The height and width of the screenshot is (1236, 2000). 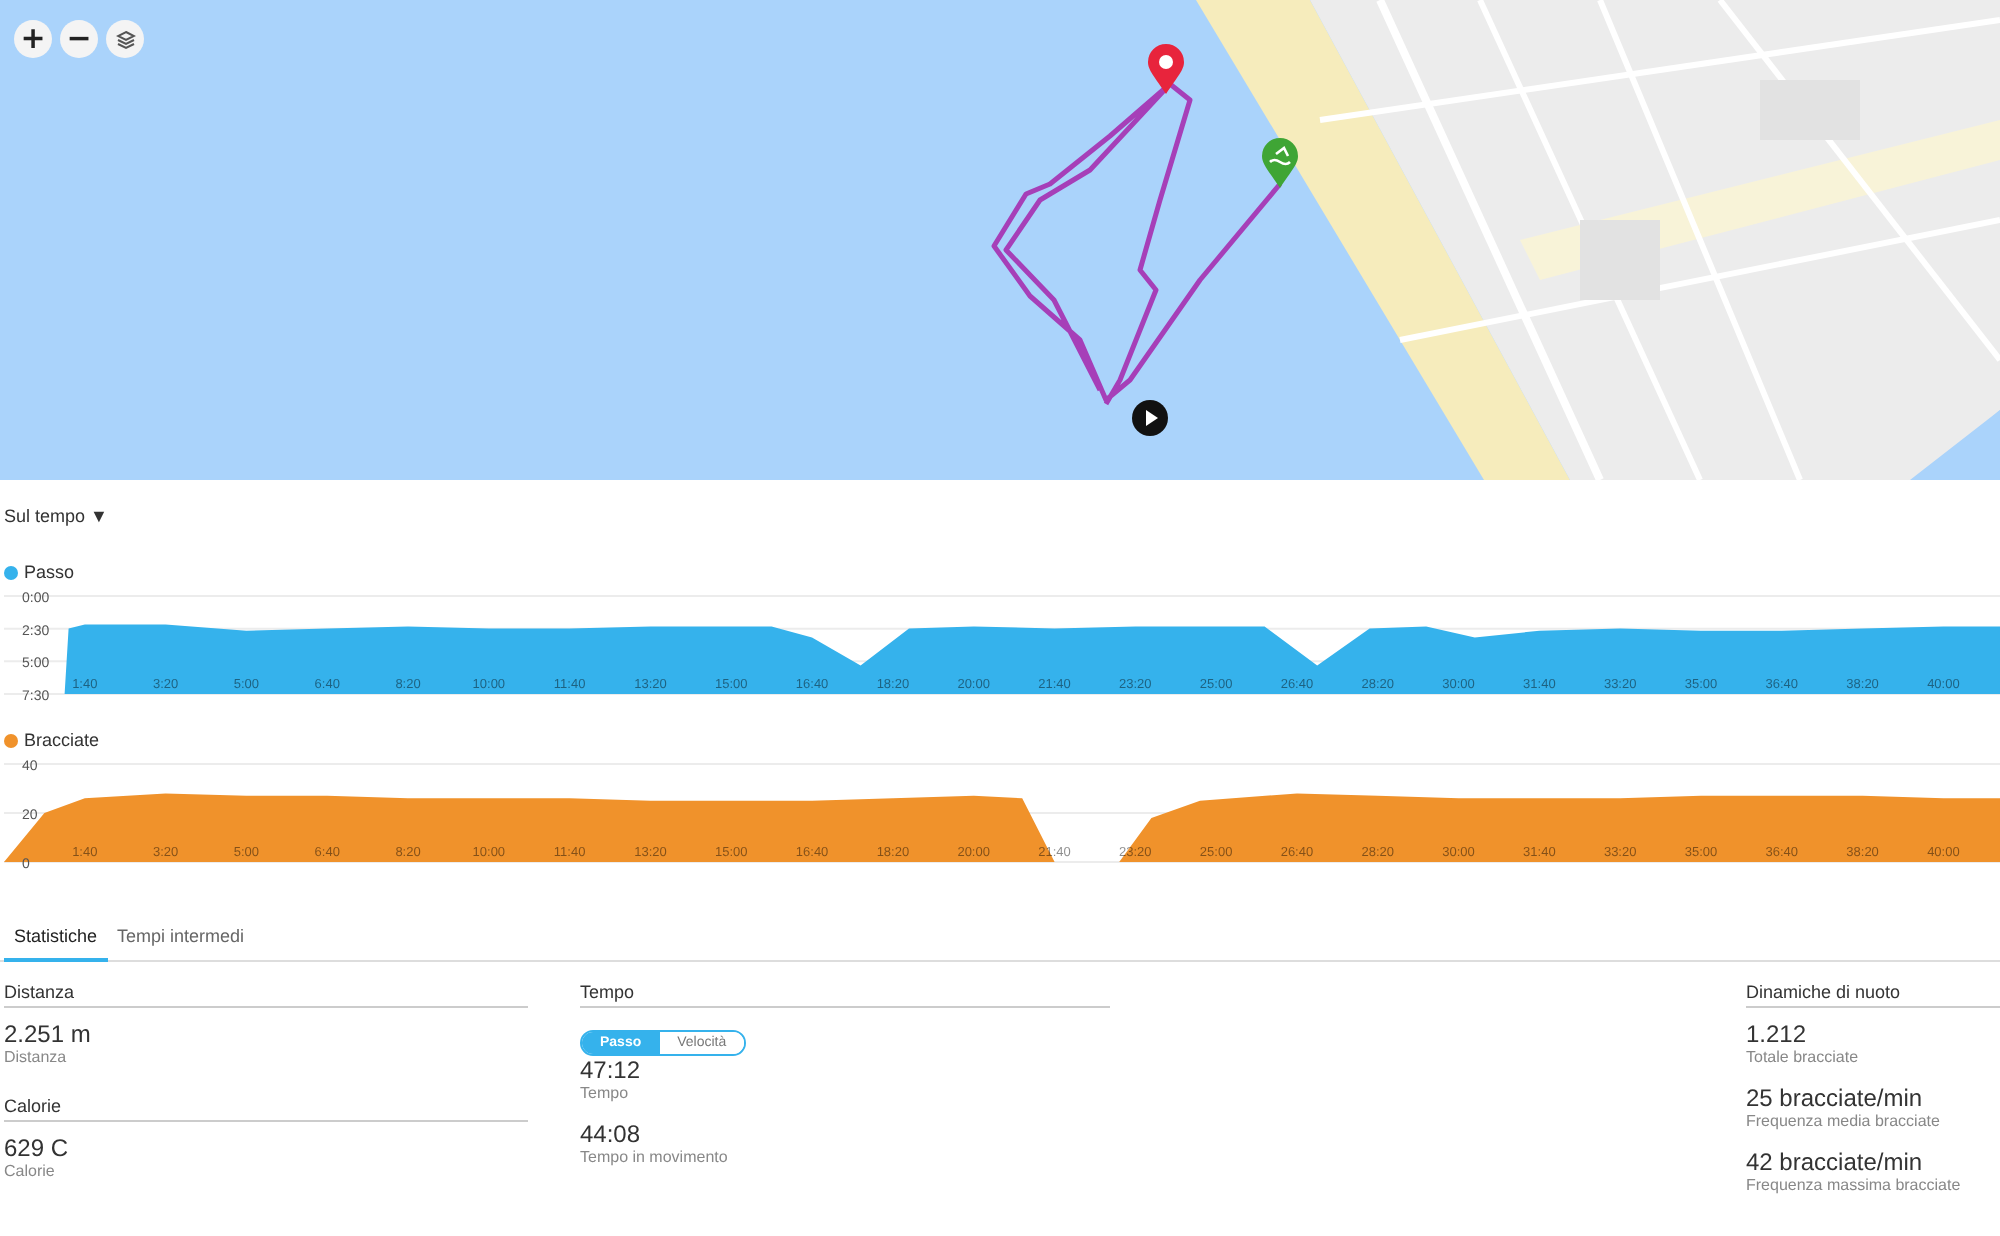 I want to click on stat-value: 25 bracciate/min, so click(x=1835, y=1098).